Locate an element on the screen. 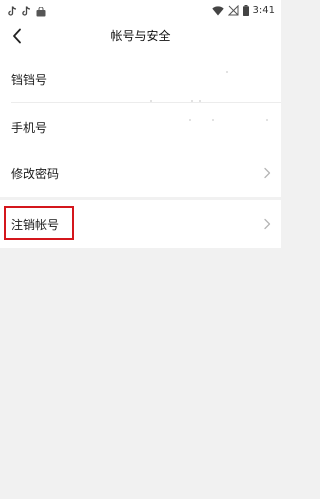 This screenshot has width=320, height=499. dangdang-id-label: 铛铛号 is located at coordinates (29, 79).